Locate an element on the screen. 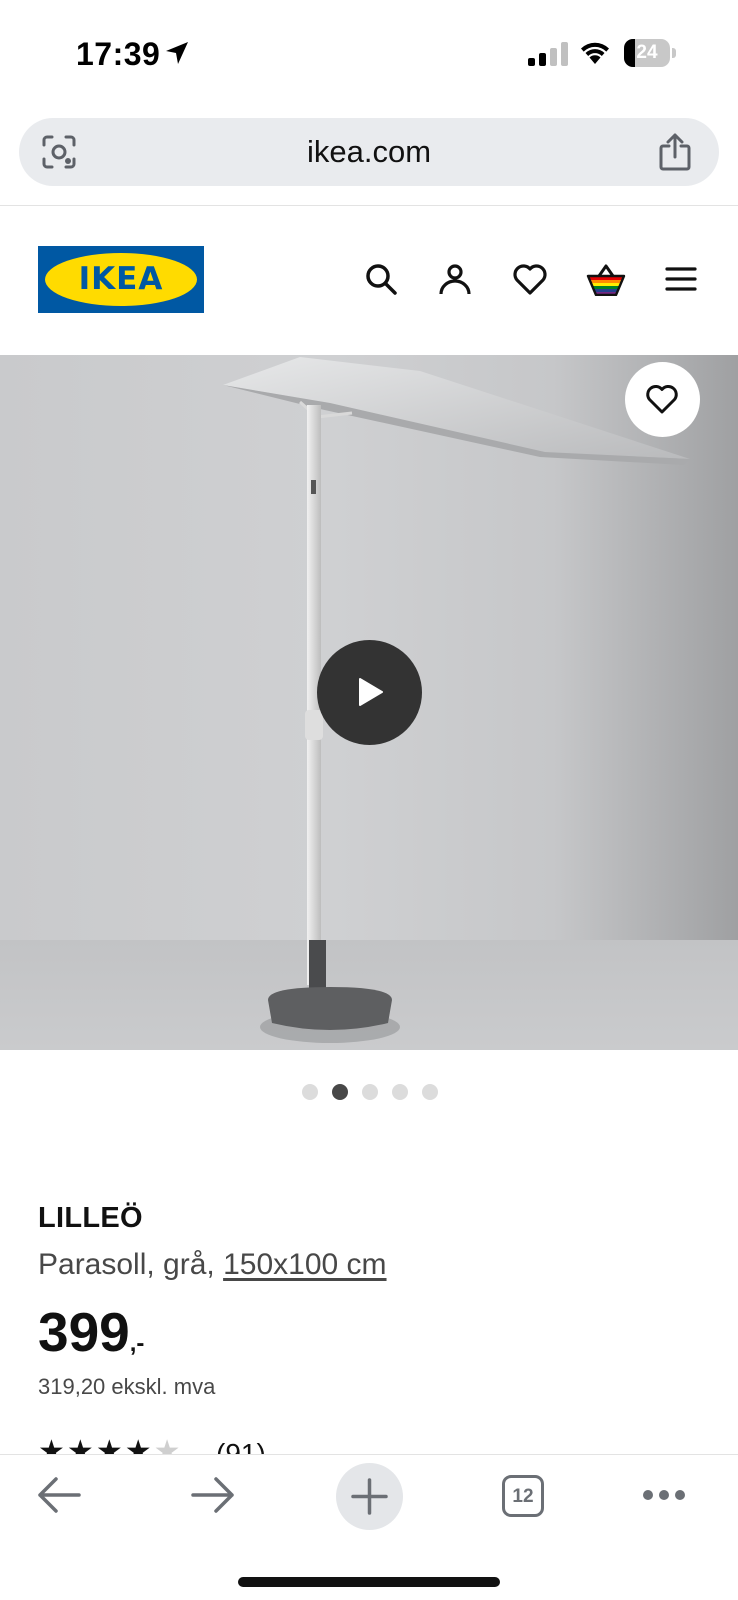 Image resolution: width=738 pixels, height=1600 pixels. ikea-logo: IKEA is located at coordinates (121, 279).